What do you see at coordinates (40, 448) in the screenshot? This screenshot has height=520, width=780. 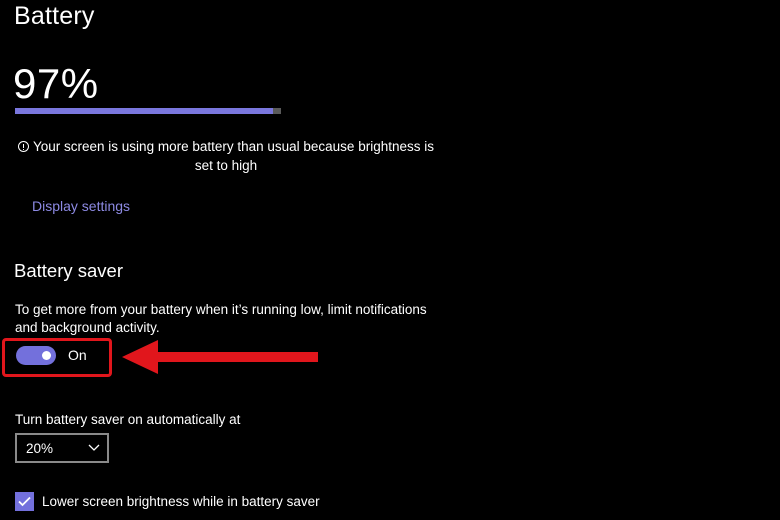 I see `dropdown-value: 20%` at bounding box center [40, 448].